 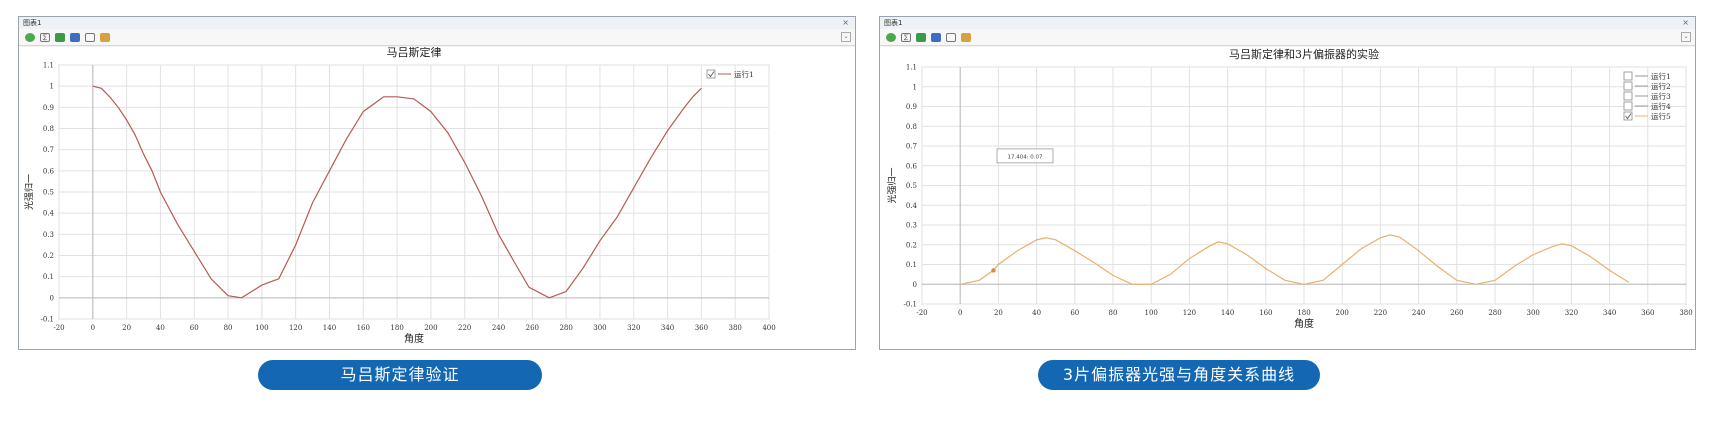 What do you see at coordinates (912, 206) in the screenshot?
I see `y-tick-label: 0.4` at bounding box center [912, 206].